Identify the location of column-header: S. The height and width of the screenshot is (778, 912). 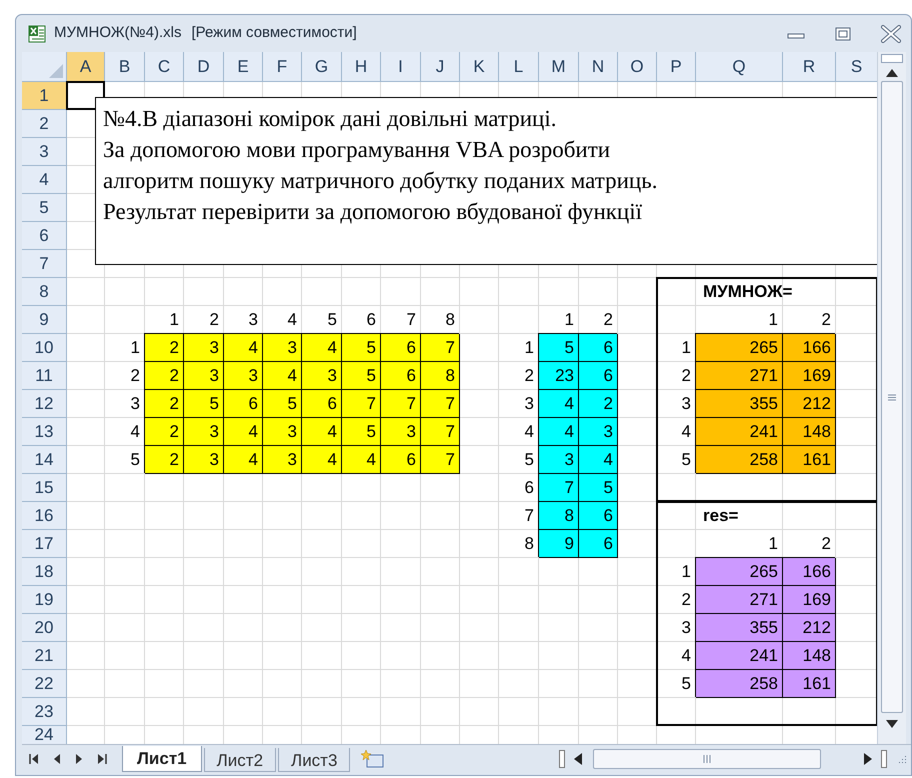
(856, 67).